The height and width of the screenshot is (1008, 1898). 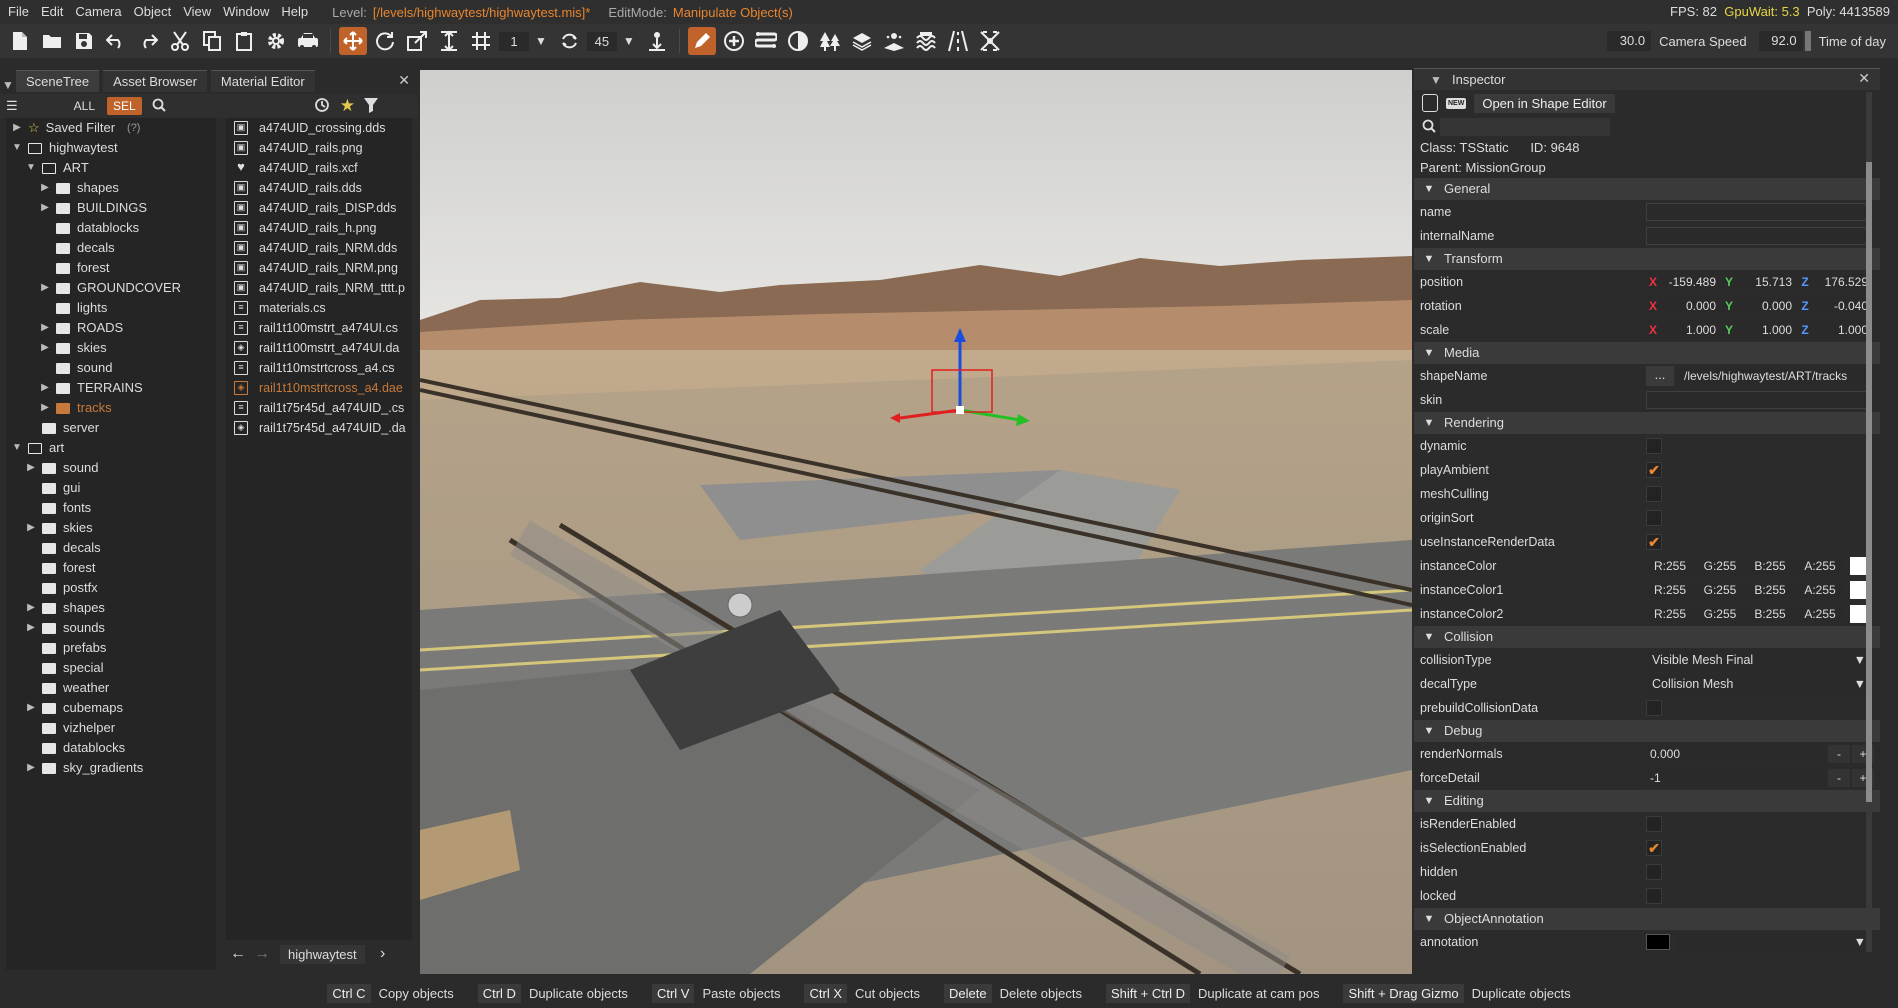 What do you see at coordinates (111, 448) in the screenshot?
I see `tree-item: ▼ art` at bounding box center [111, 448].